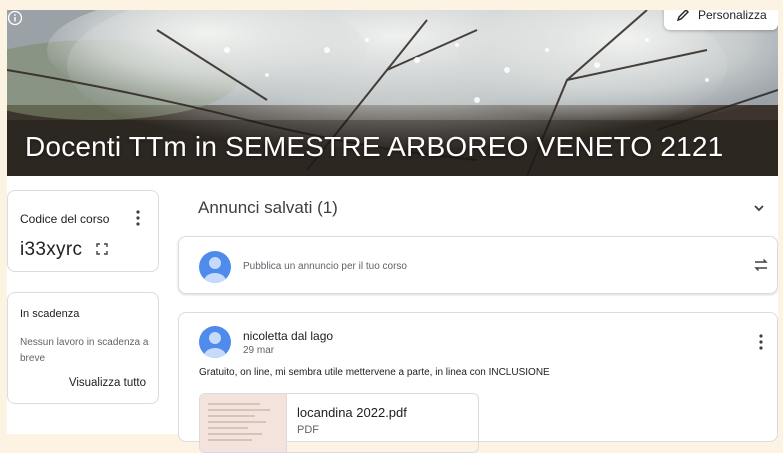 The width and height of the screenshot is (783, 453). Describe the element at coordinates (15, 18) in the screenshot. I see `info-icon` at that location.